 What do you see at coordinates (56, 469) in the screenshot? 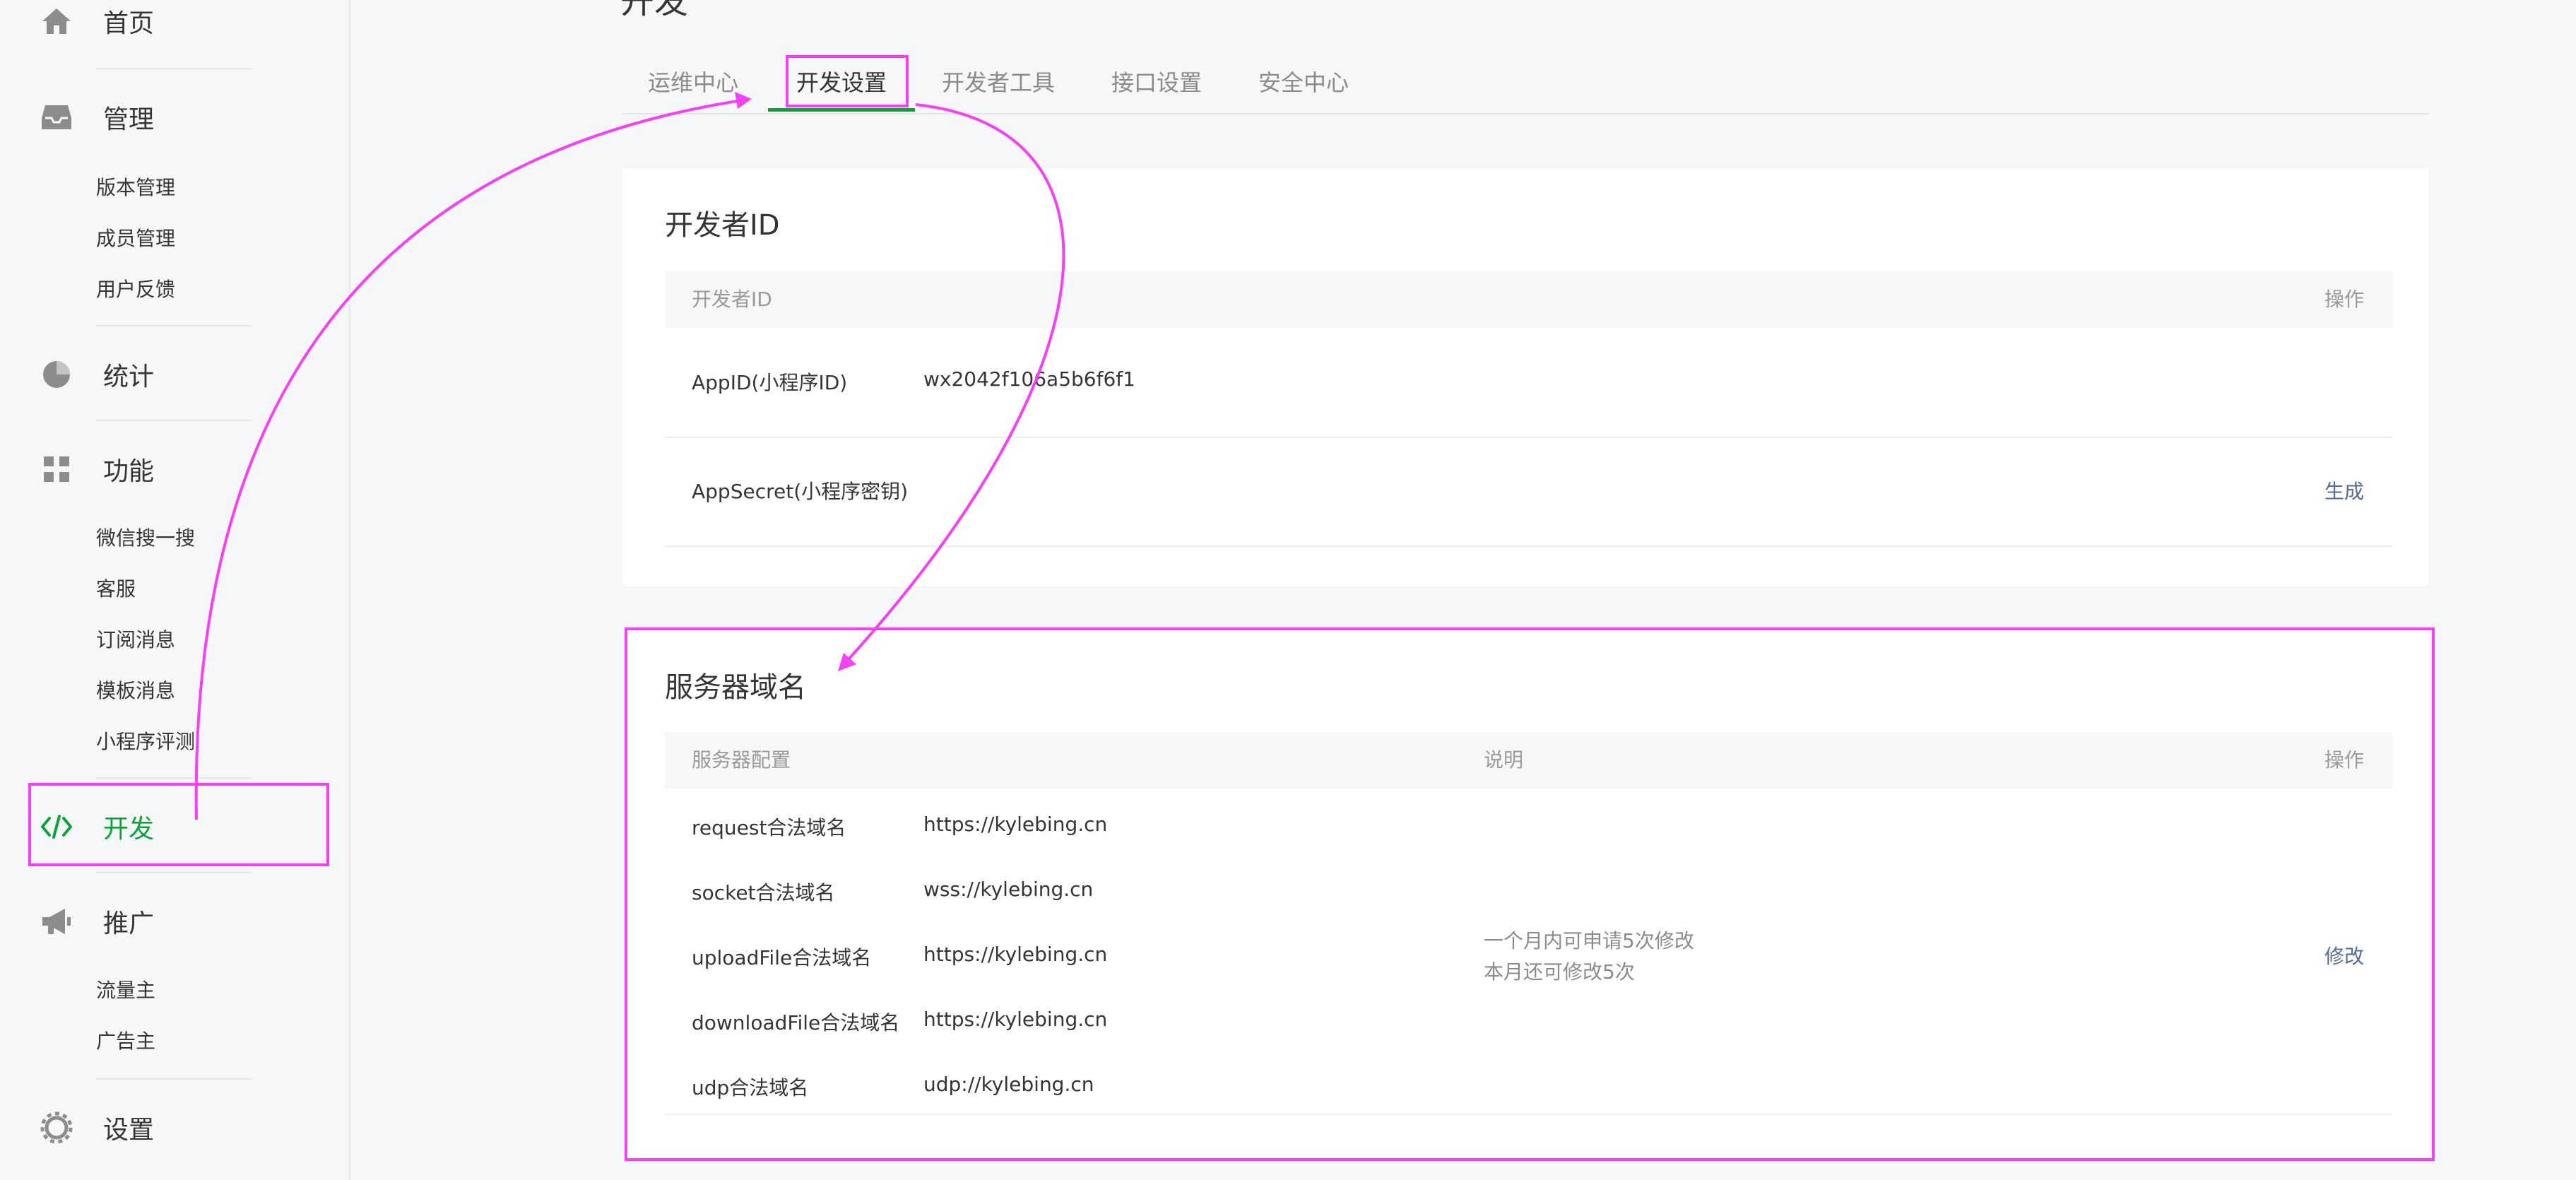
I see `grid-icon` at bounding box center [56, 469].